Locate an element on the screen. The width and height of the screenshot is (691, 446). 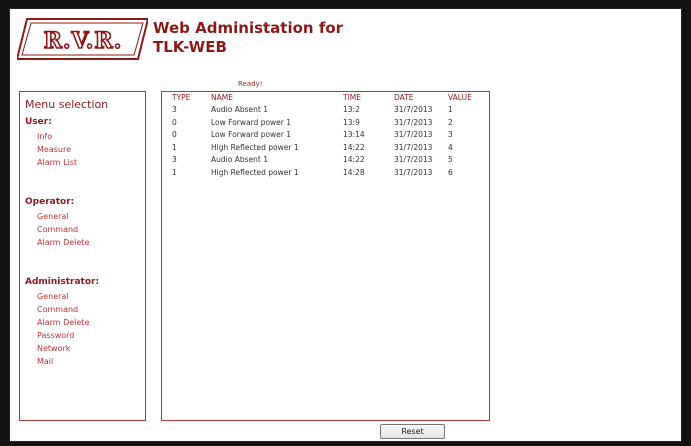
menu-item-0-2: Alarm List is located at coordinates (57, 162).